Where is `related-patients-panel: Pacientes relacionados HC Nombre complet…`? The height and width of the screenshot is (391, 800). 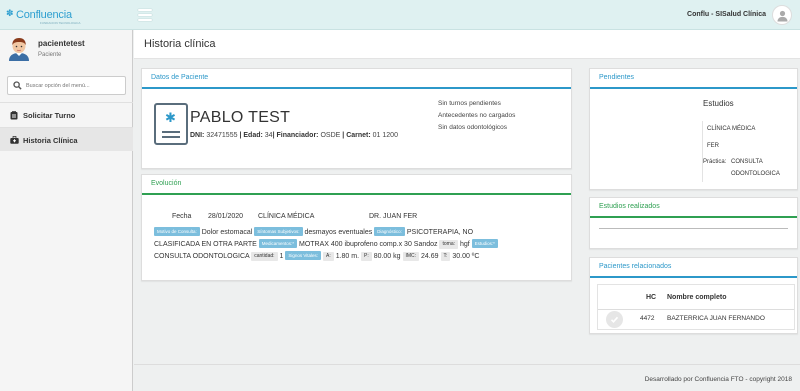
related-patients-panel: Pacientes relacionados HC Nombre complet… is located at coordinates (693, 295).